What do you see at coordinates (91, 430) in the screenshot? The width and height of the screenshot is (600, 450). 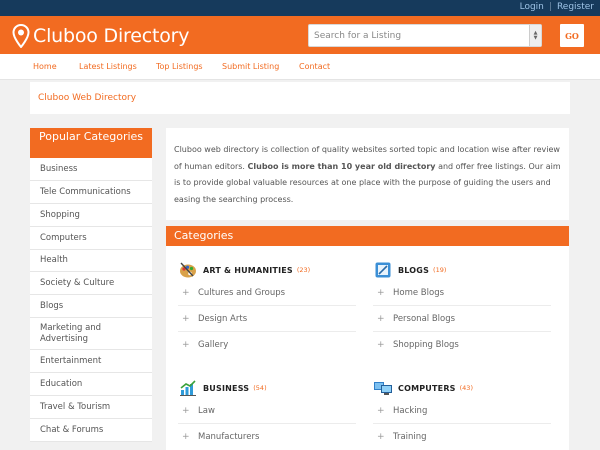 I see `sidebar-item-chat-forums: Chat & Forums` at bounding box center [91, 430].